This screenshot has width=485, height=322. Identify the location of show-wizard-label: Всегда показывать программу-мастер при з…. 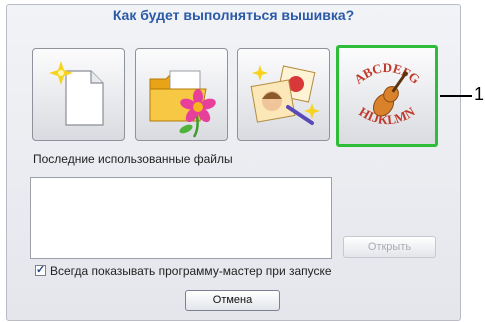
(191, 271).